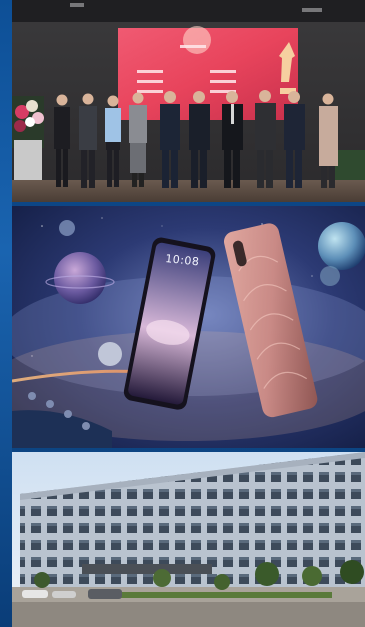 The image size is (365, 627). I want to click on small-sphere, so click(110, 354).